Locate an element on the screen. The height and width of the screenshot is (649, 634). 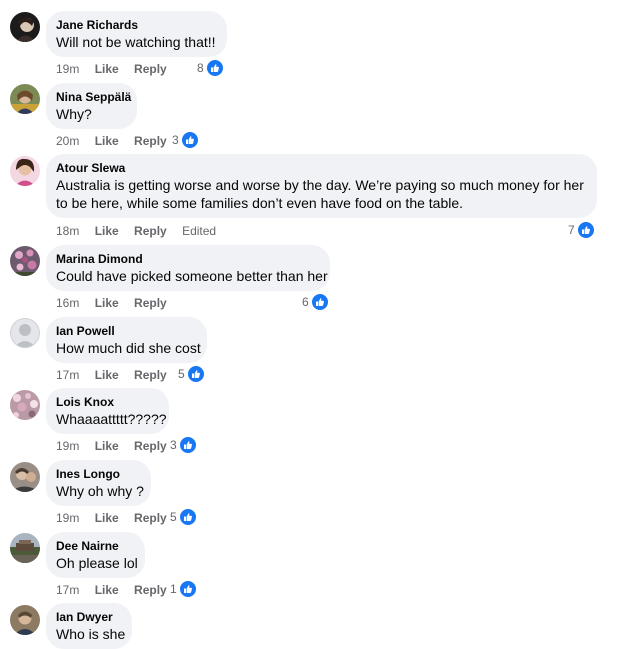
comment-author: Dee Nairne is located at coordinates (95, 546).